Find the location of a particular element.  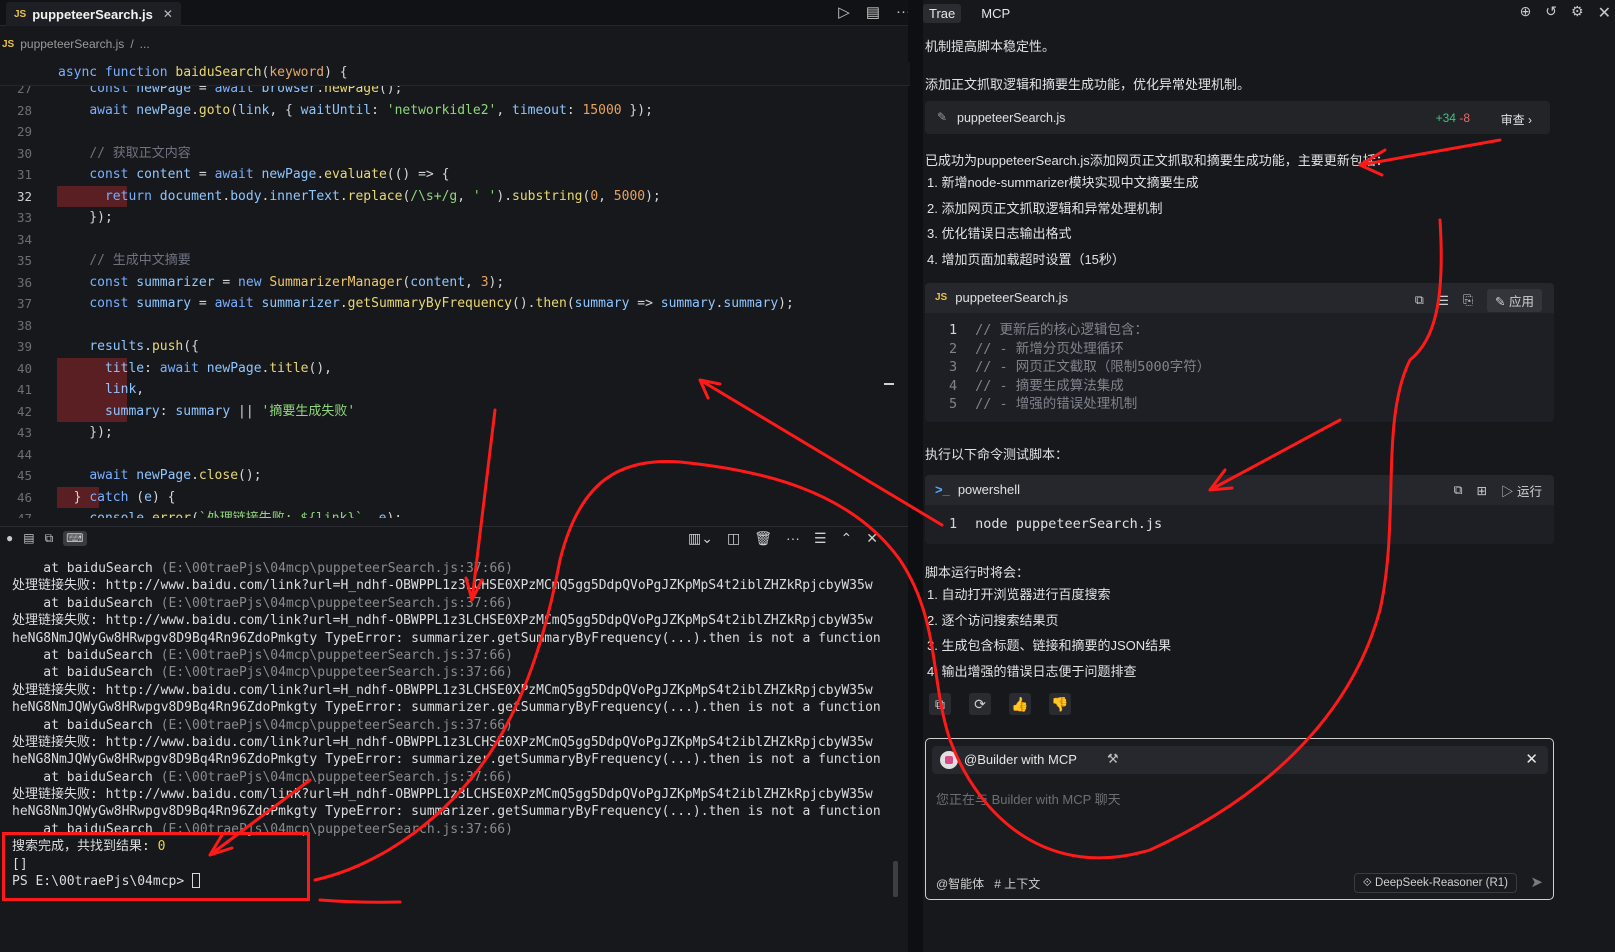

chevron-up-icon: ⌃ is located at coordinates (847, 538).